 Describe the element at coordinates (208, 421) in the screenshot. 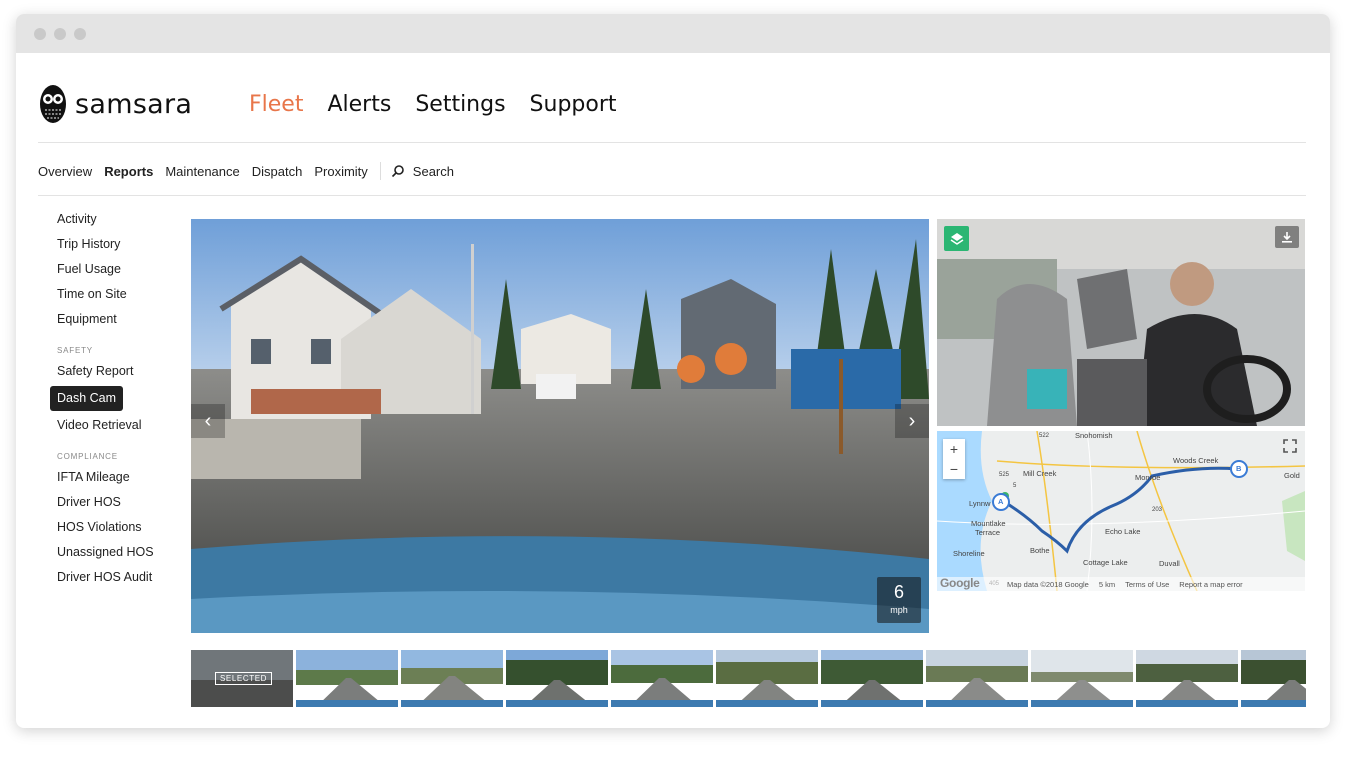

I see `prev-arrow-button: ‹` at that location.